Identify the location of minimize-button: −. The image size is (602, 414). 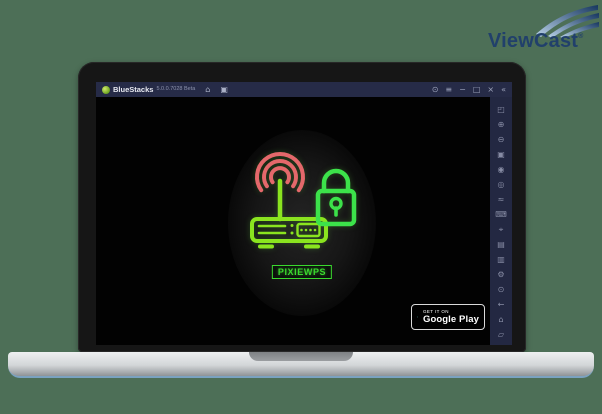
(462, 89).